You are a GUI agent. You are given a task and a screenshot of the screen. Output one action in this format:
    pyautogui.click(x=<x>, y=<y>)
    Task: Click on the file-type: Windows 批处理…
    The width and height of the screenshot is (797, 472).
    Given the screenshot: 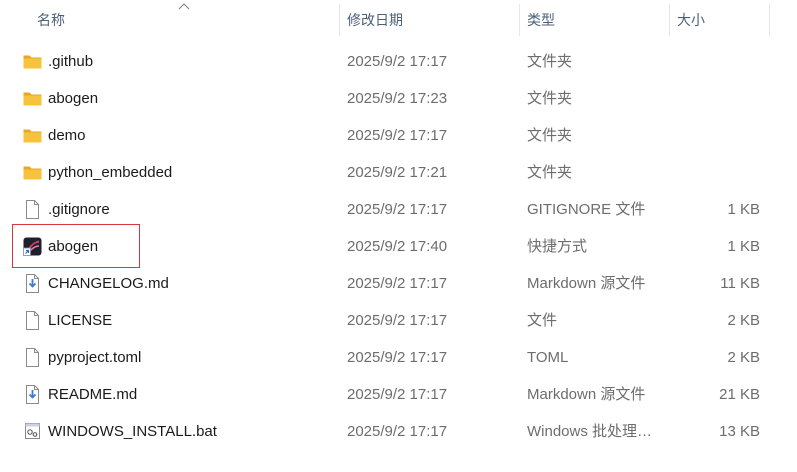 What is the action you would take?
    pyautogui.click(x=590, y=431)
    